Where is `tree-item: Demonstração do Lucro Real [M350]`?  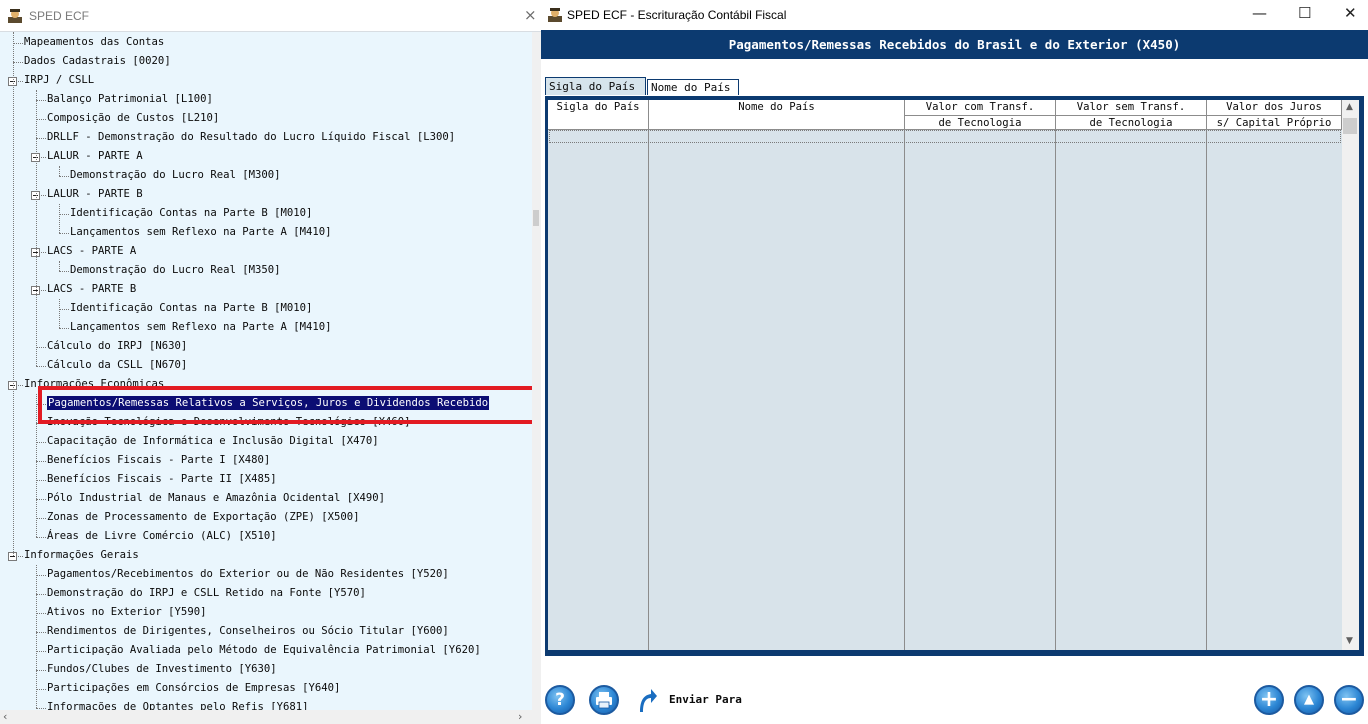 tree-item: Demonstração do Lucro Real [M350] is located at coordinates (175, 270).